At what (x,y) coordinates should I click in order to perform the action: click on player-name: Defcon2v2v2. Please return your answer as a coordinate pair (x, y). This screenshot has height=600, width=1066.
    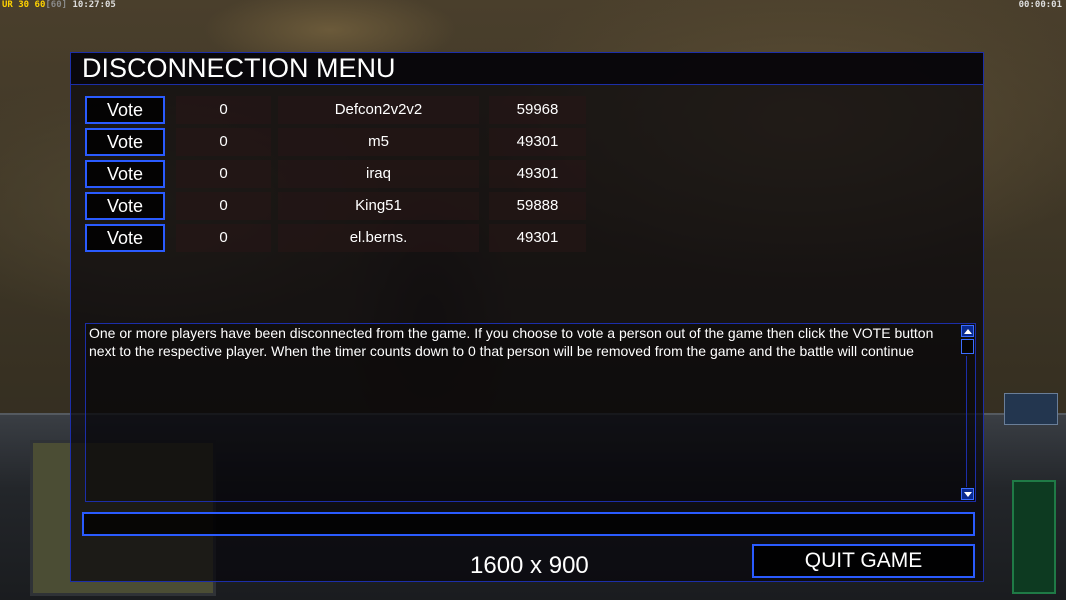
    Looking at the image, I should click on (378, 110).